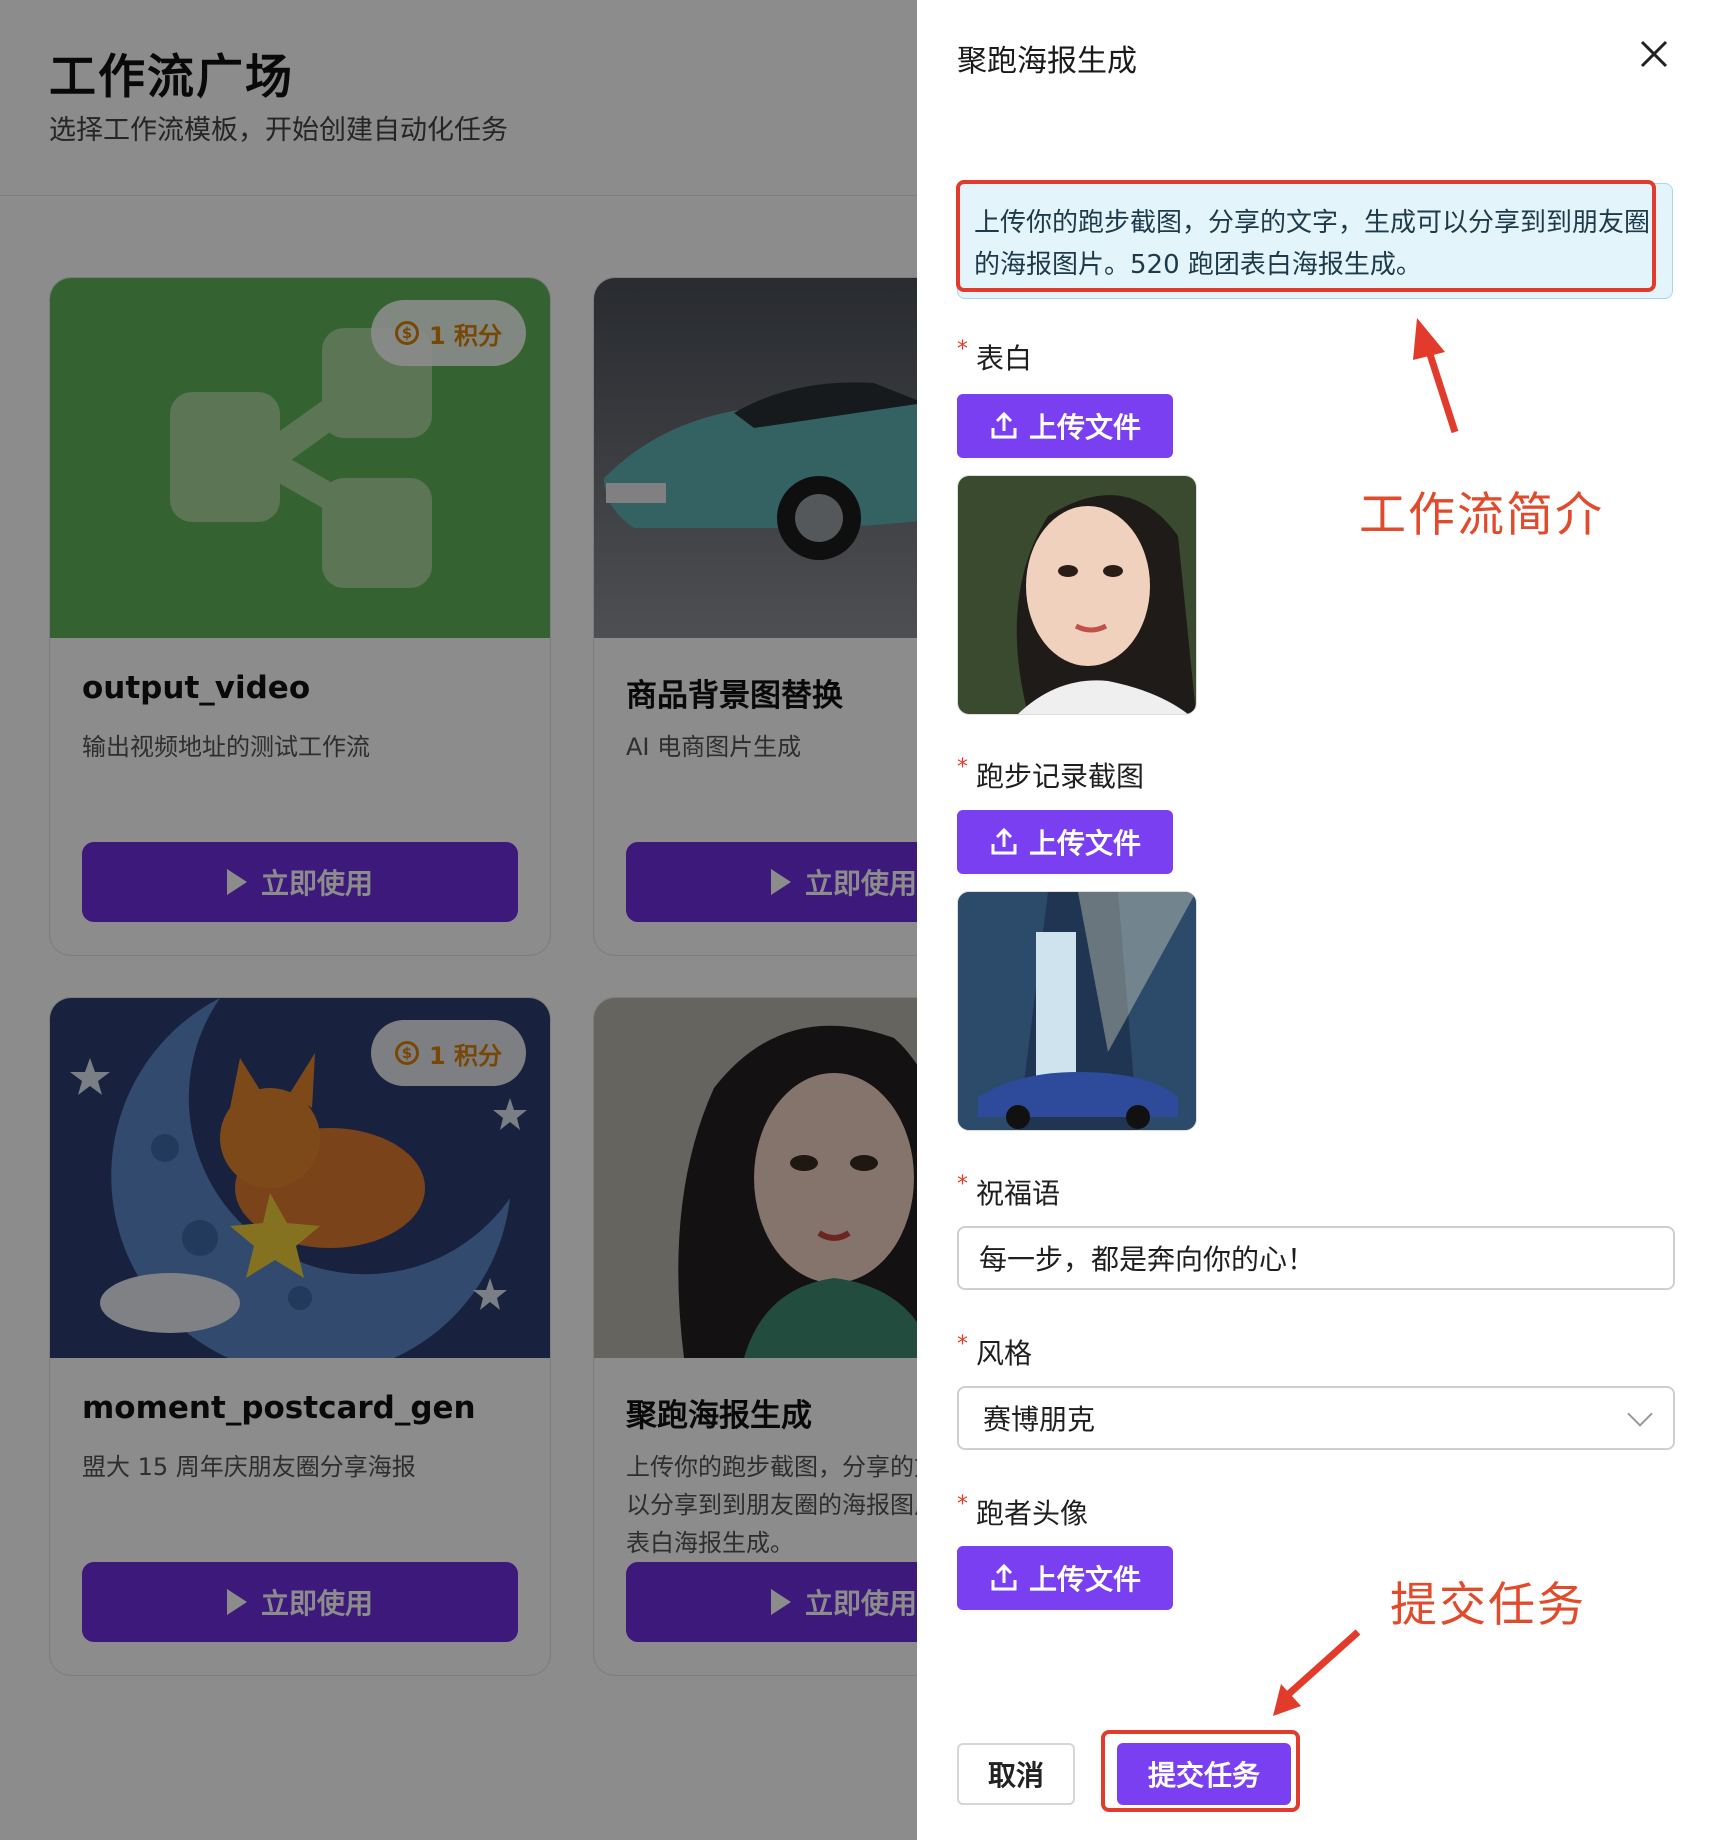 Image resolution: width=1714 pixels, height=1840 pixels. What do you see at coordinates (1436, 376) in the screenshot?
I see `arrow-up-icon` at bounding box center [1436, 376].